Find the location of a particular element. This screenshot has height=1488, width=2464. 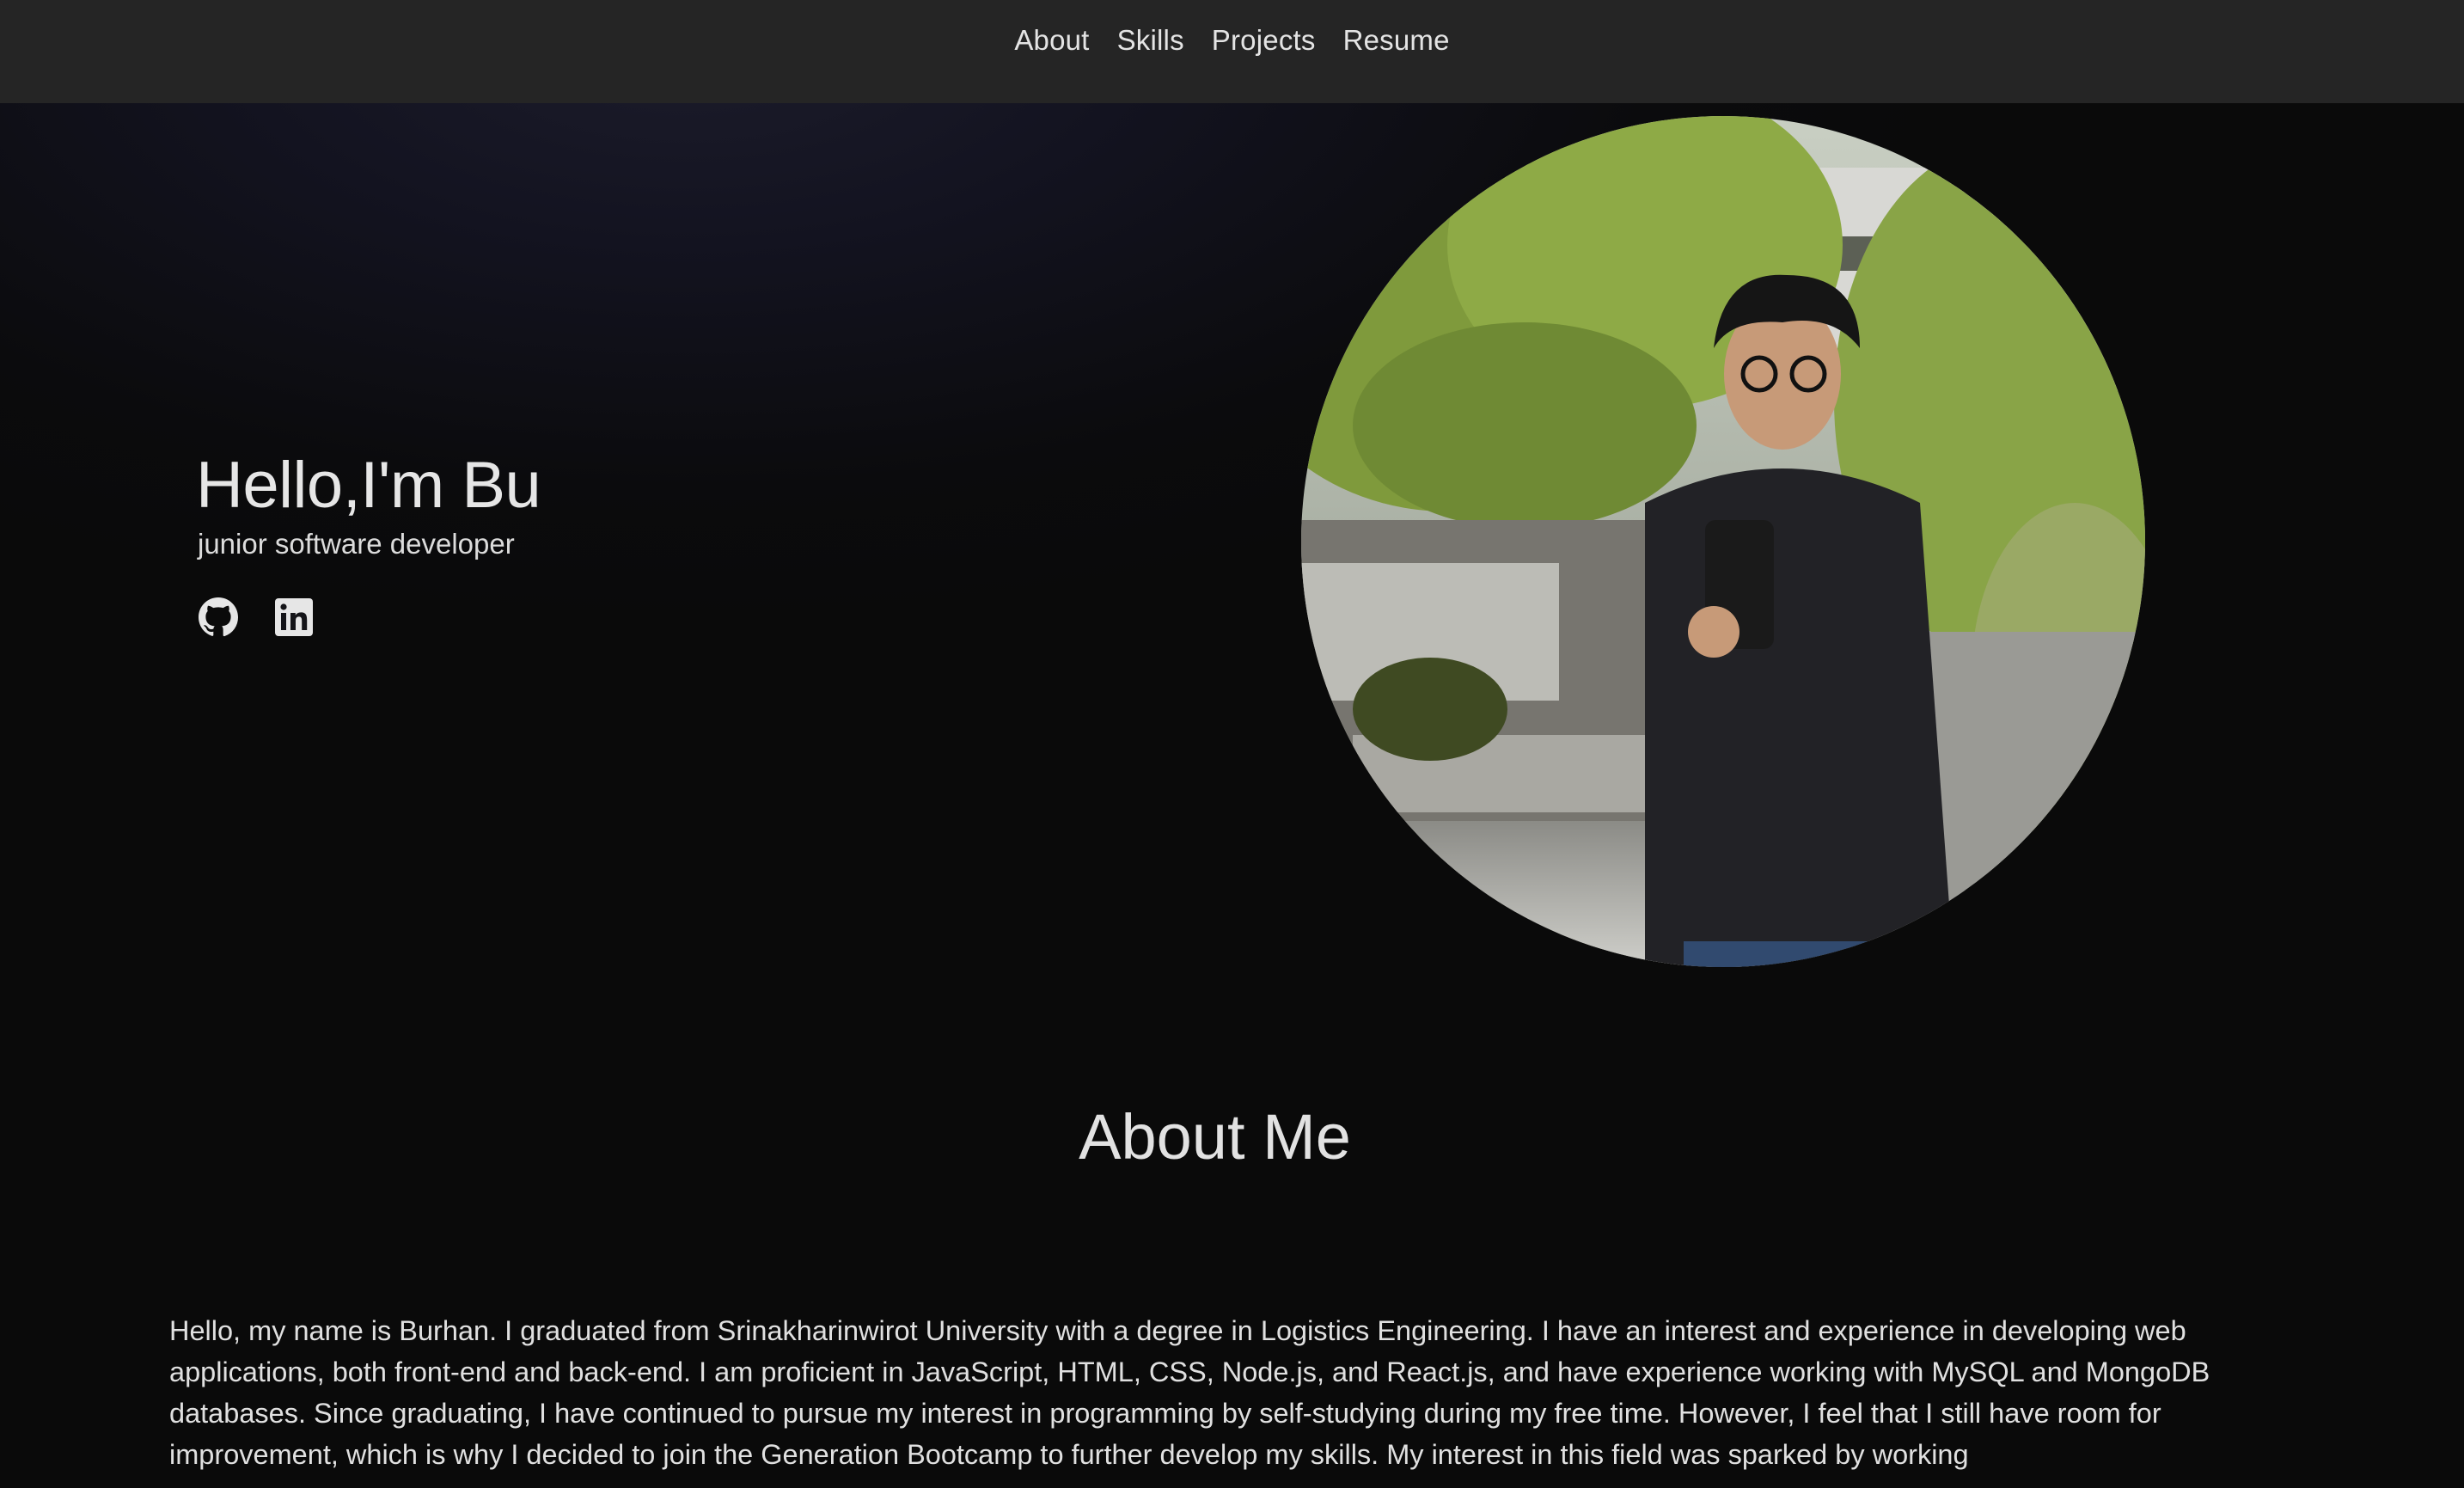

linkedin-link is located at coordinates (294, 617).